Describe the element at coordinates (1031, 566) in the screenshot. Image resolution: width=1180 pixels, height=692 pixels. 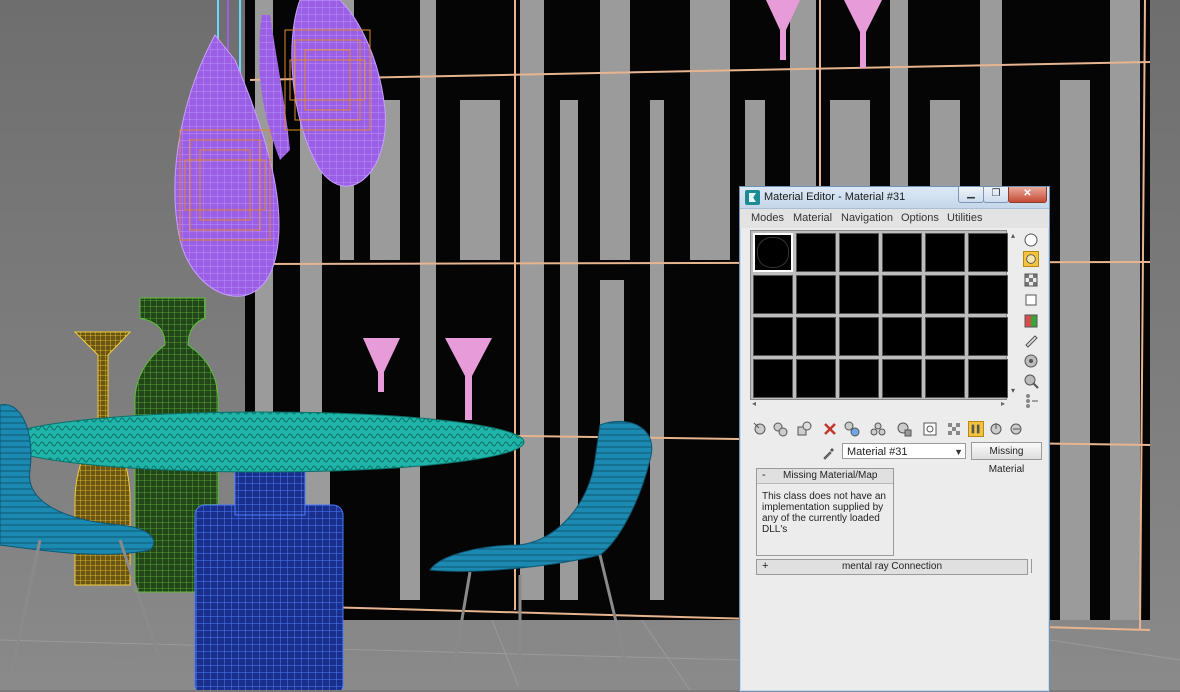
I see `rollout-scrollbar` at that location.